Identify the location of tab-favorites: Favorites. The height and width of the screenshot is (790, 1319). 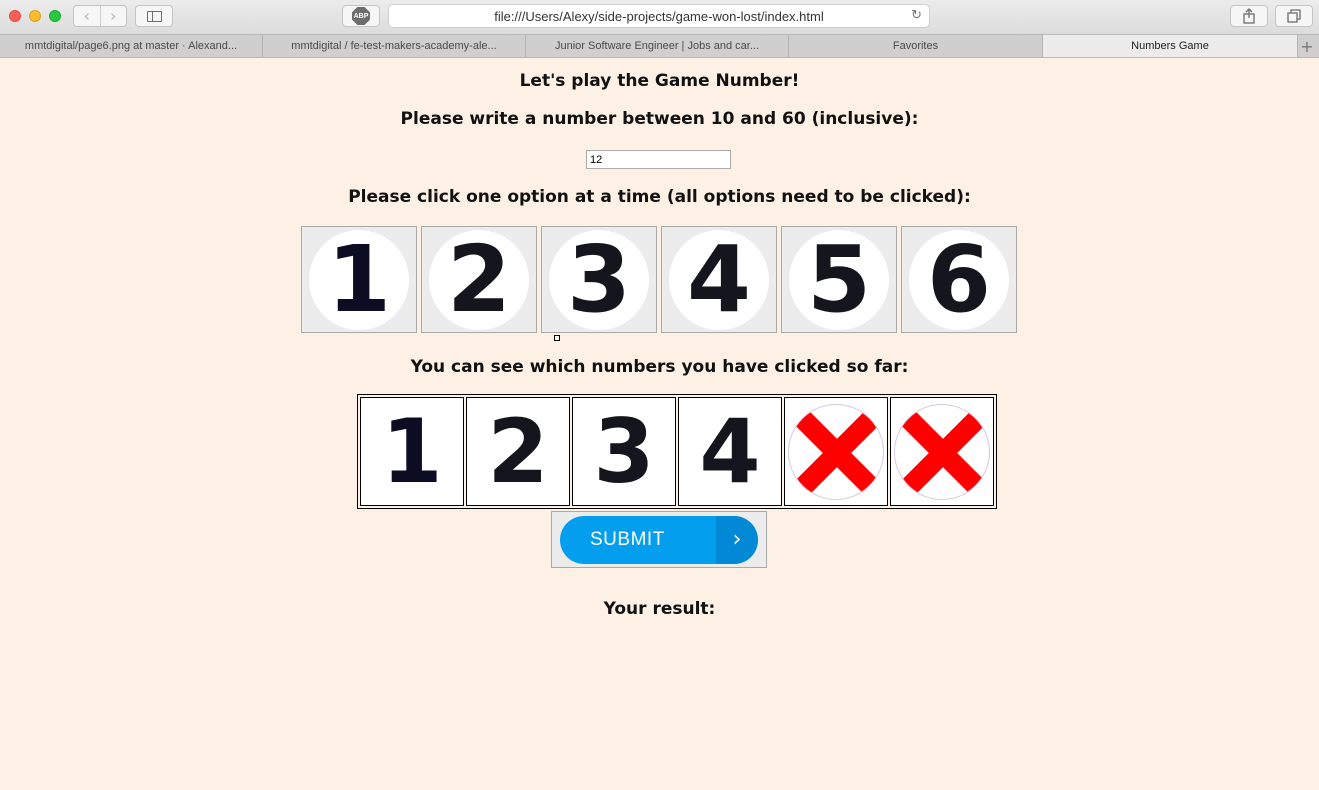
(916, 46).